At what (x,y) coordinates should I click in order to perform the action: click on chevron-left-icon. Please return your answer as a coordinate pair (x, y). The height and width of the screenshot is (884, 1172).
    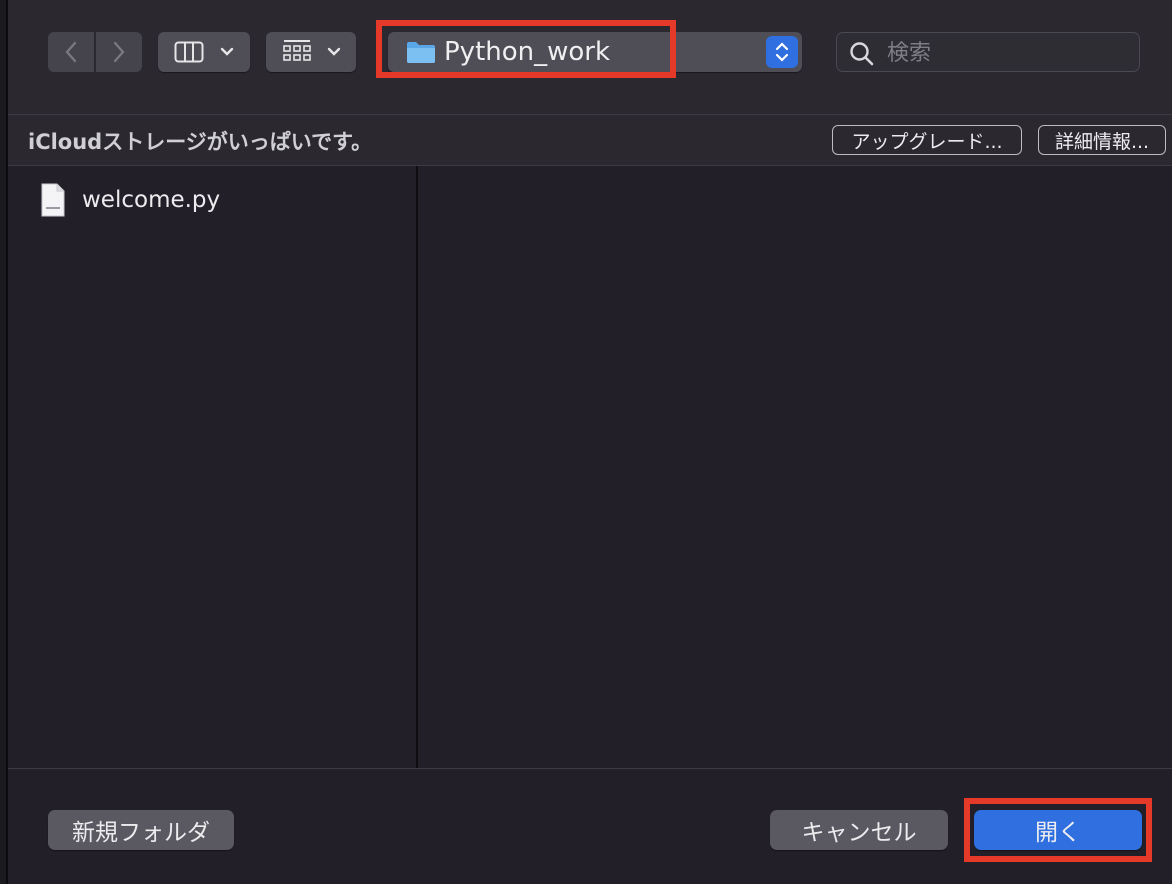
    Looking at the image, I should click on (71, 52).